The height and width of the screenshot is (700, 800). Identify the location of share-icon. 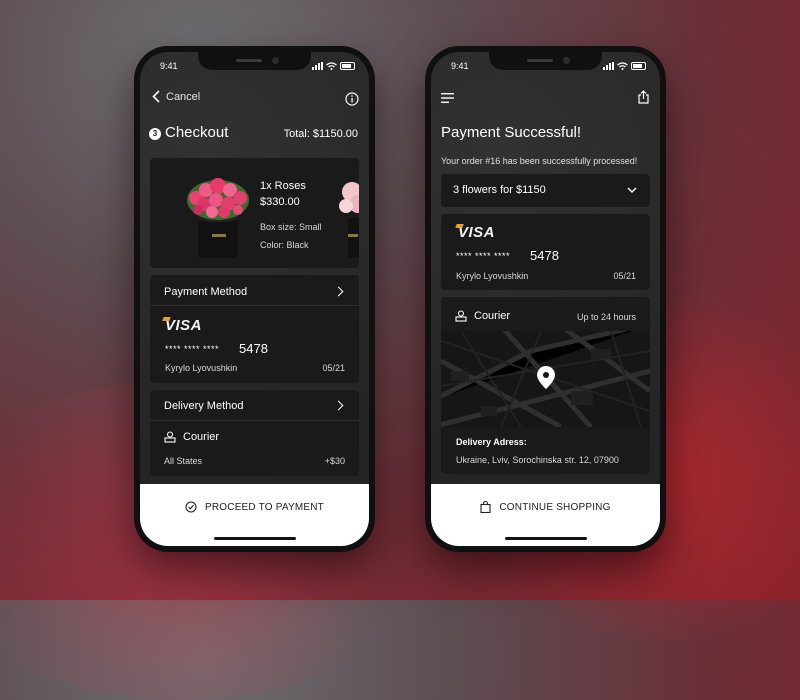
(643, 97).